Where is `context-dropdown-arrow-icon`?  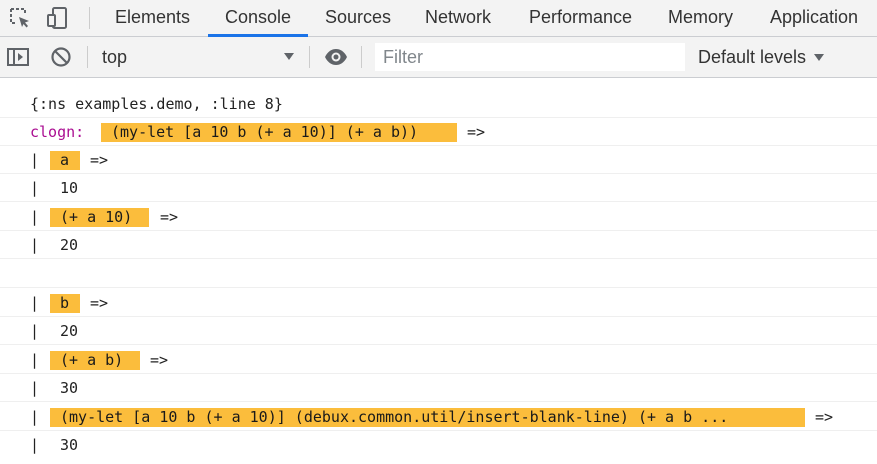
context-dropdown-arrow-icon is located at coordinates (289, 56).